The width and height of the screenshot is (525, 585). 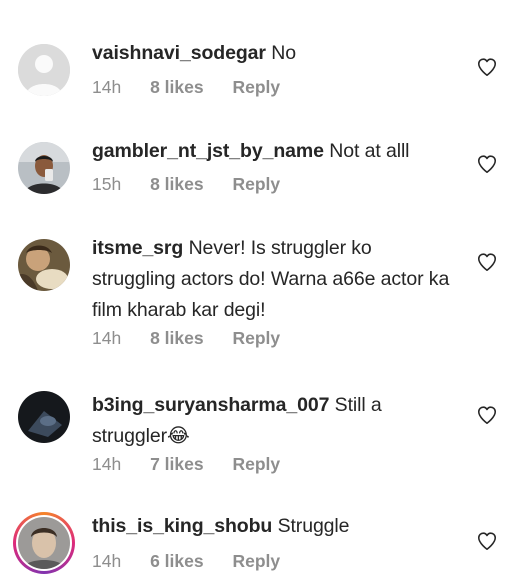 What do you see at coordinates (177, 561) in the screenshot?
I see `comment-likes: 6 likes` at bounding box center [177, 561].